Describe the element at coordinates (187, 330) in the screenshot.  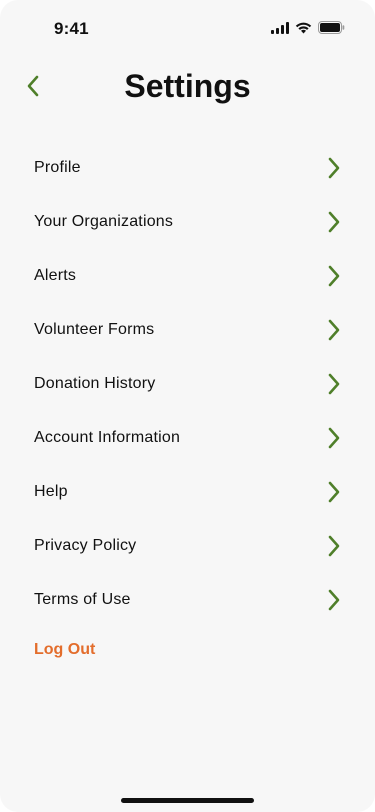
I see `menu-item-volunteer-forms: Volunteer Forms` at that location.